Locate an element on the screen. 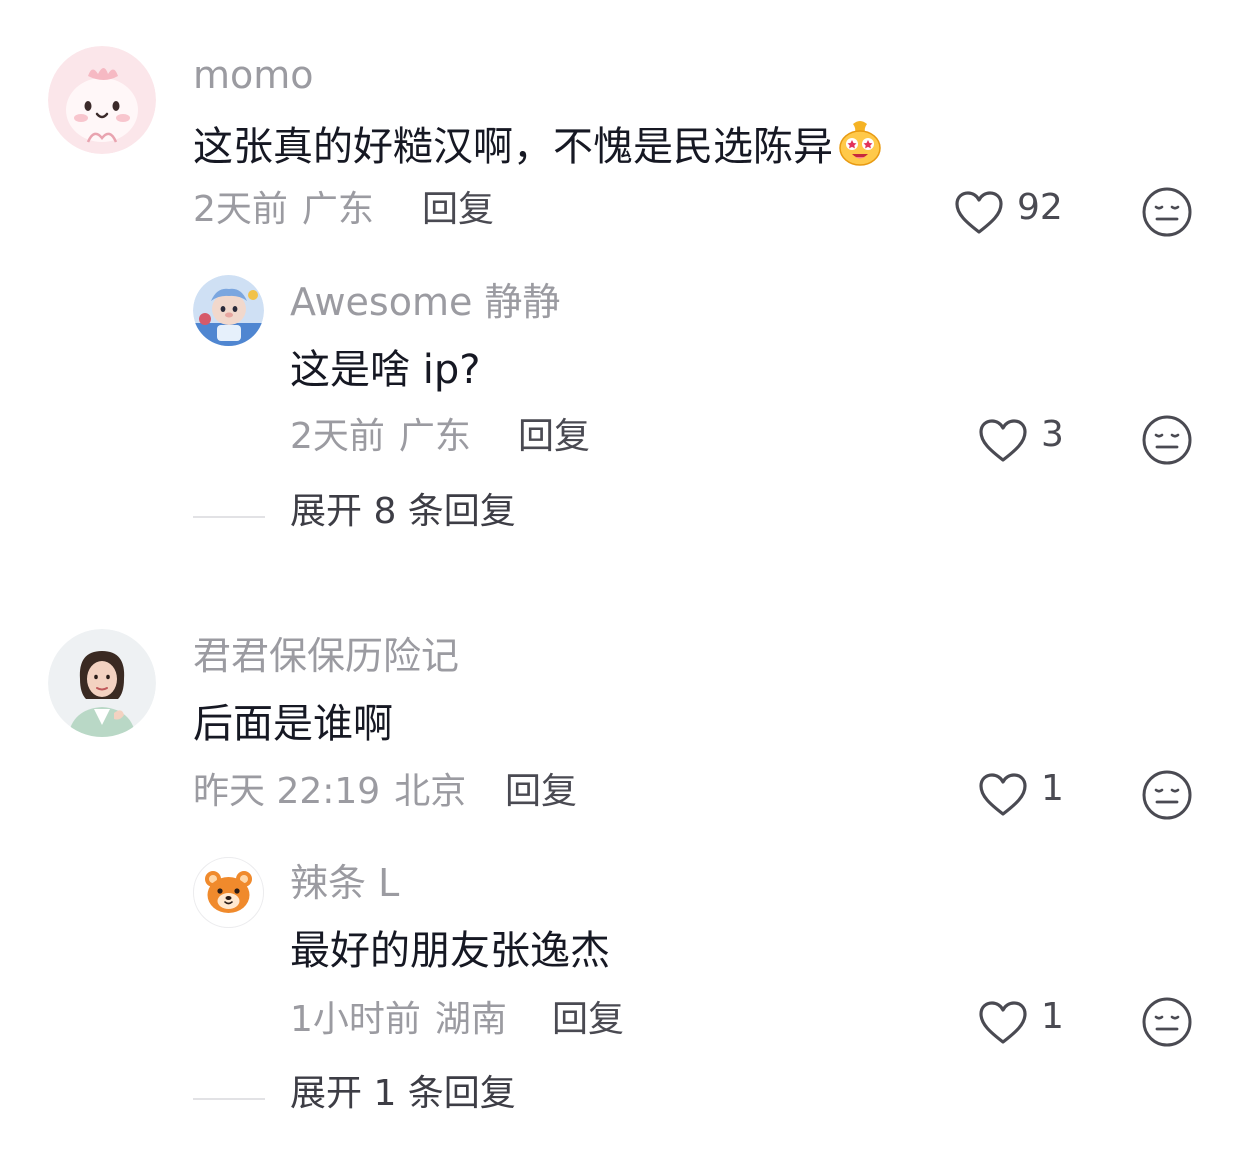  comment-text: 这张真的好糙汉啊，不愧是民选陈异 is located at coordinates (539, 143).